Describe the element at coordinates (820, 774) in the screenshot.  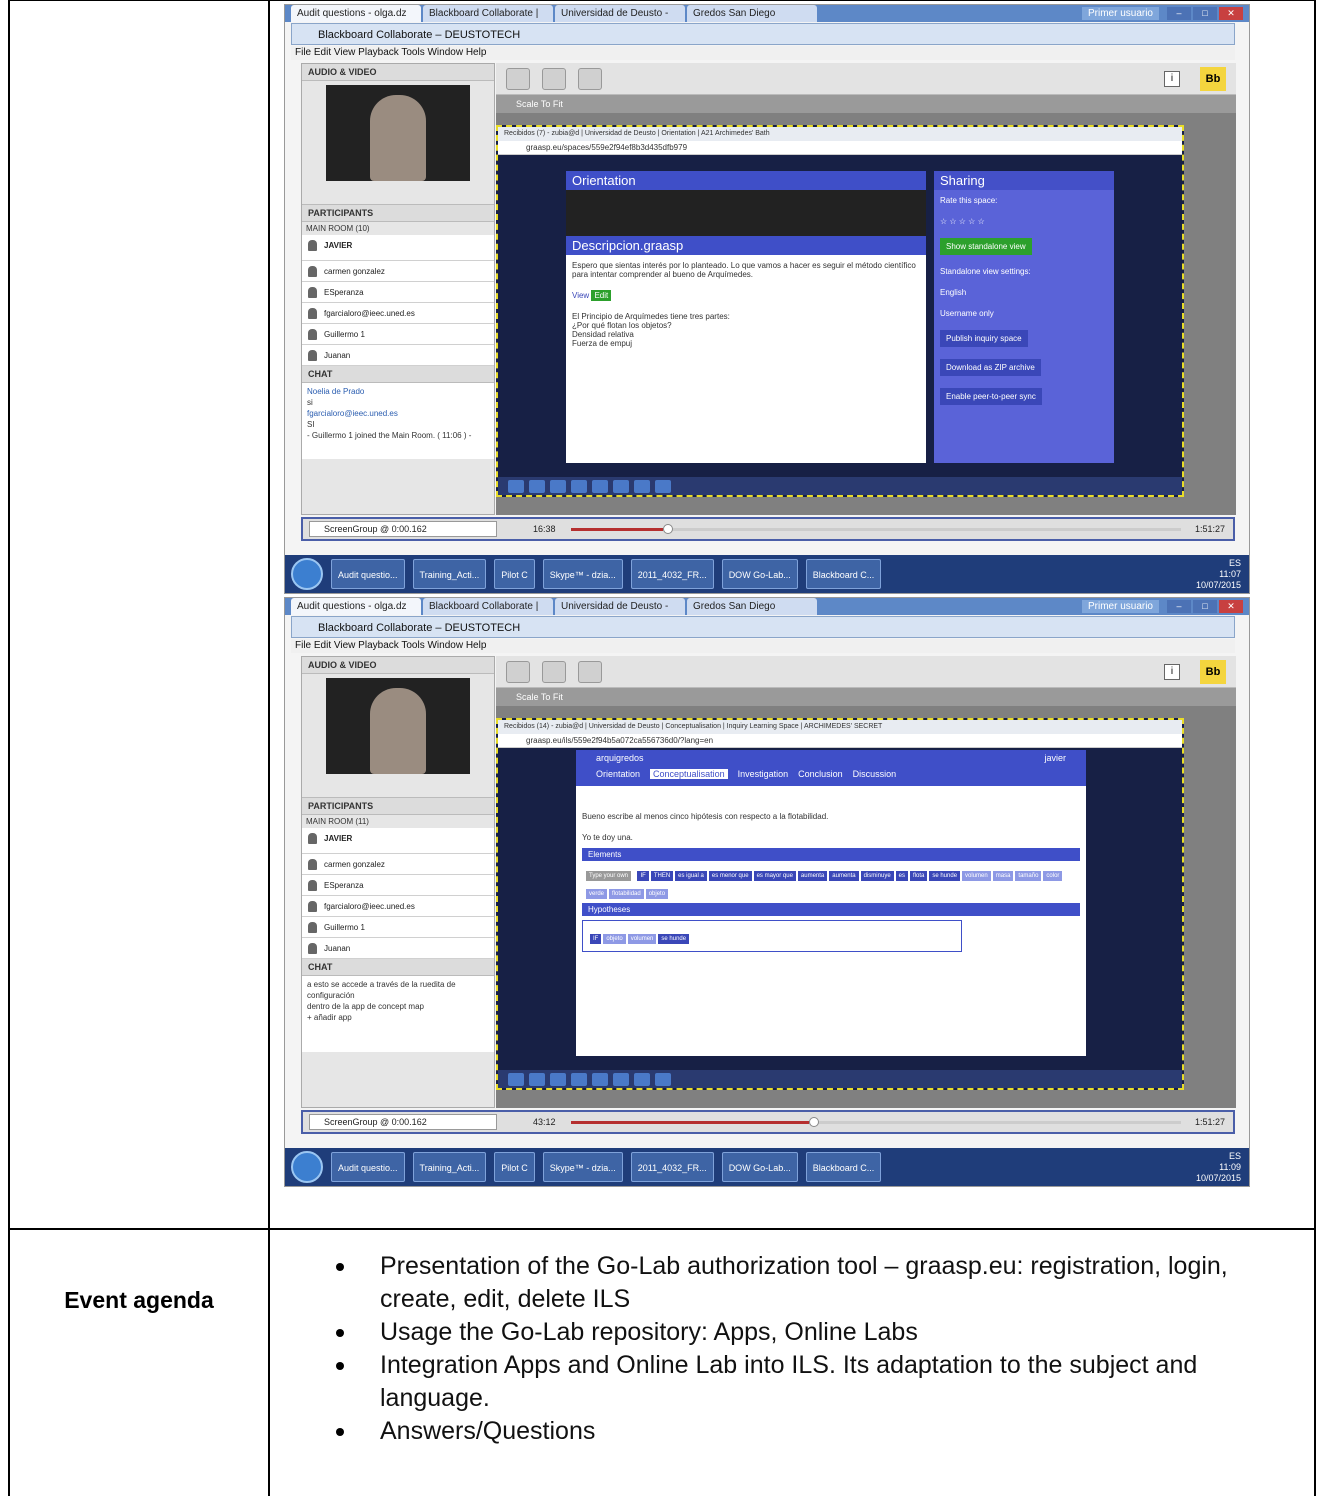
I see `nav-item: Conclusion` at that location.